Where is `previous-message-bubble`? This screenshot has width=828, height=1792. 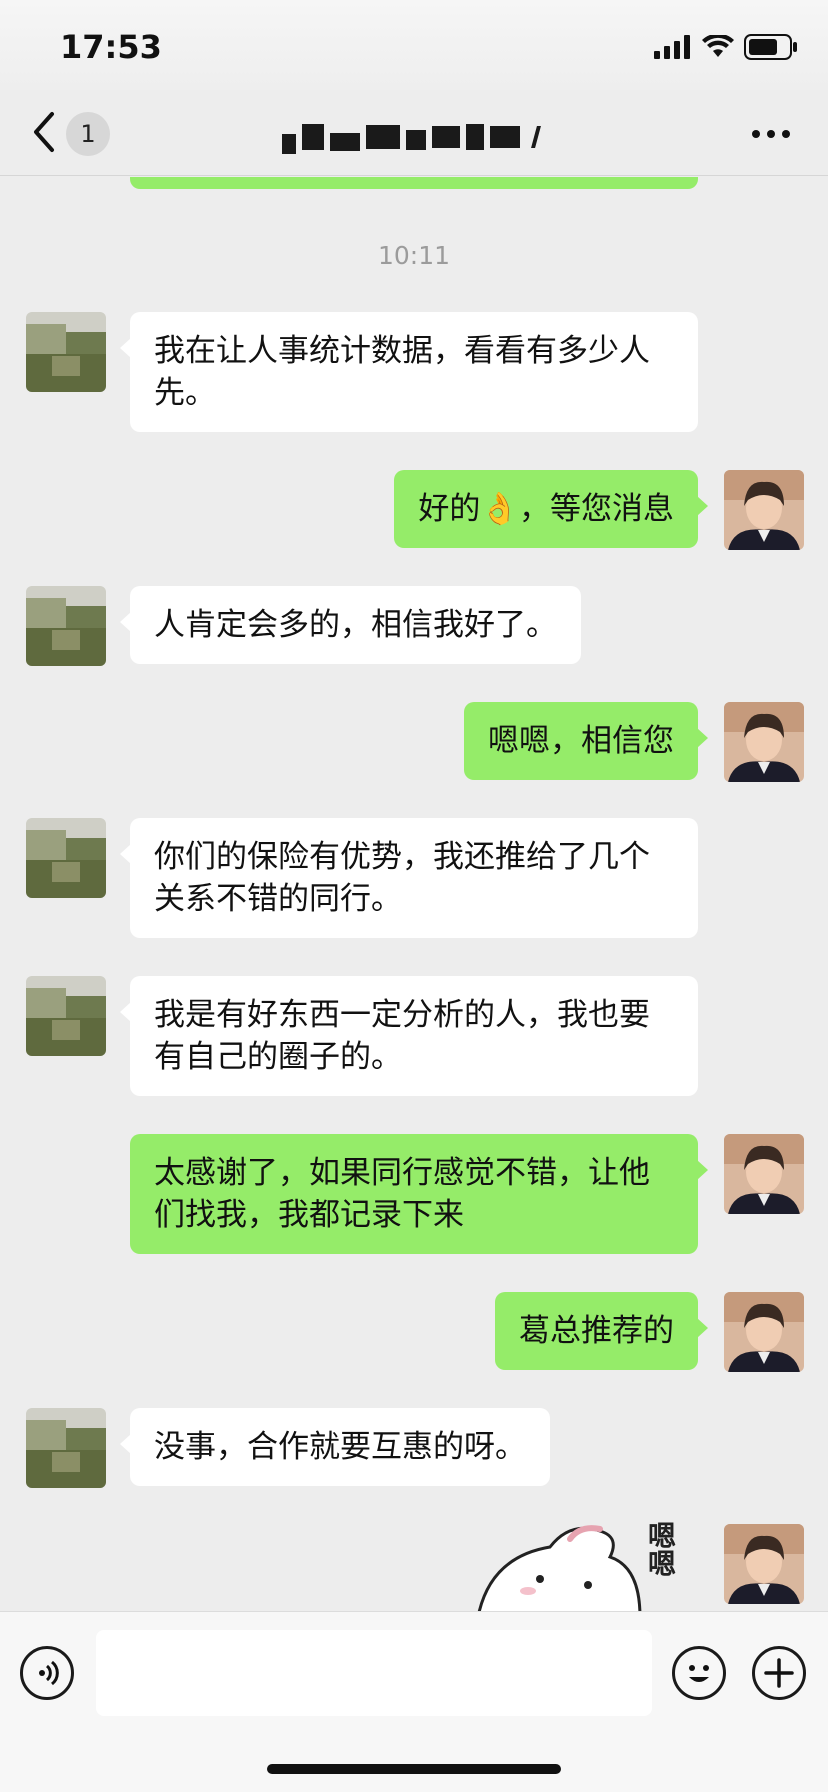 previous-message-bubble is located at coordinates (414, 183).